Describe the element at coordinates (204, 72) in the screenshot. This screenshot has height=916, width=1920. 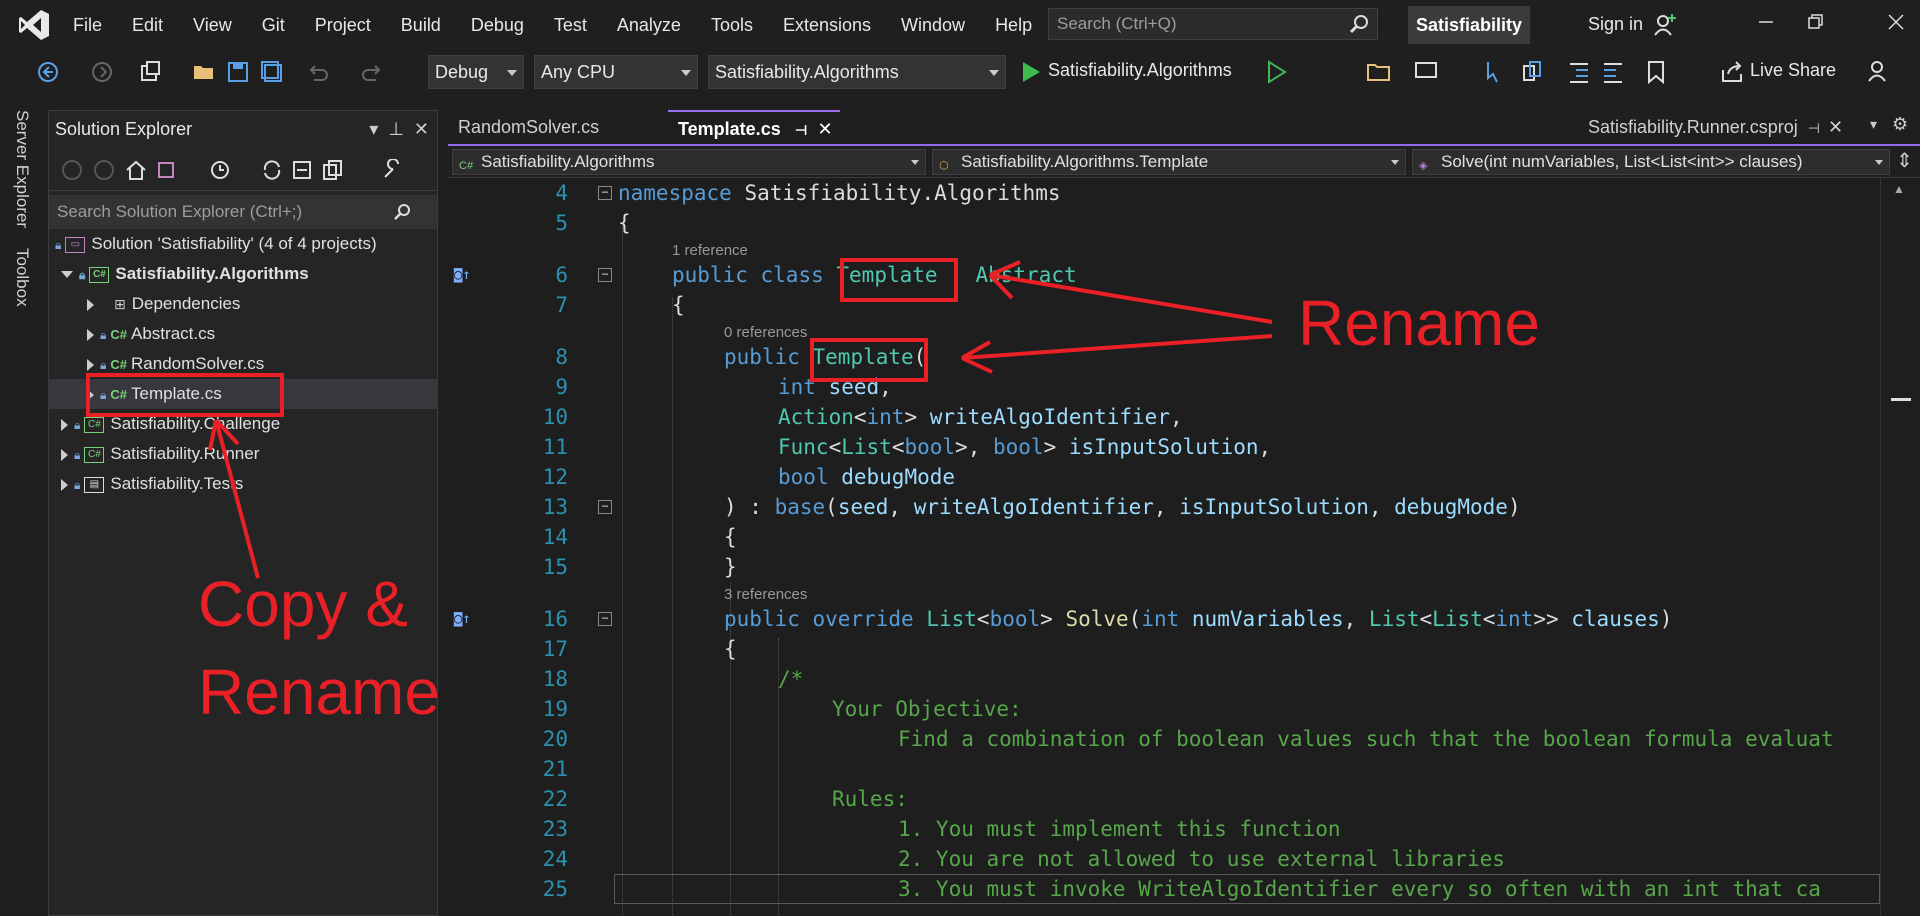
I see `open-folder-icon` at that location.